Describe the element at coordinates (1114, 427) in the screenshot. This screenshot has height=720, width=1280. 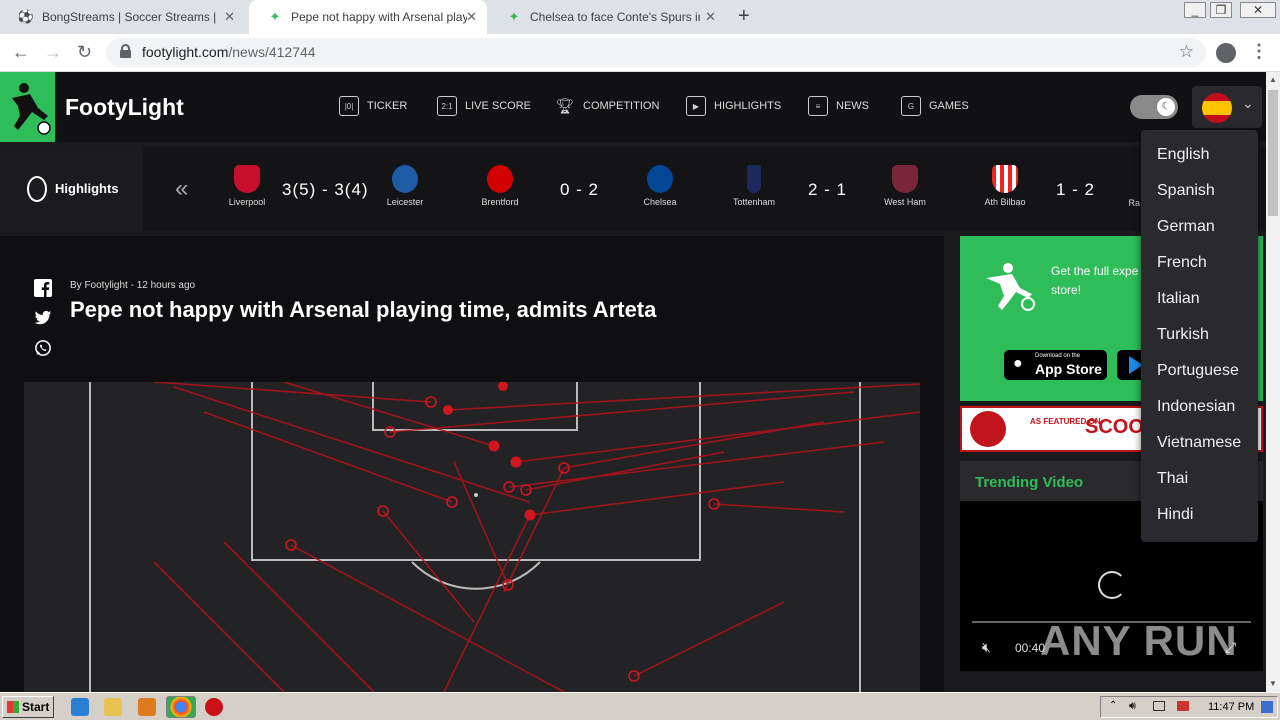
I see `banner-big-text: SCOO` at that location.